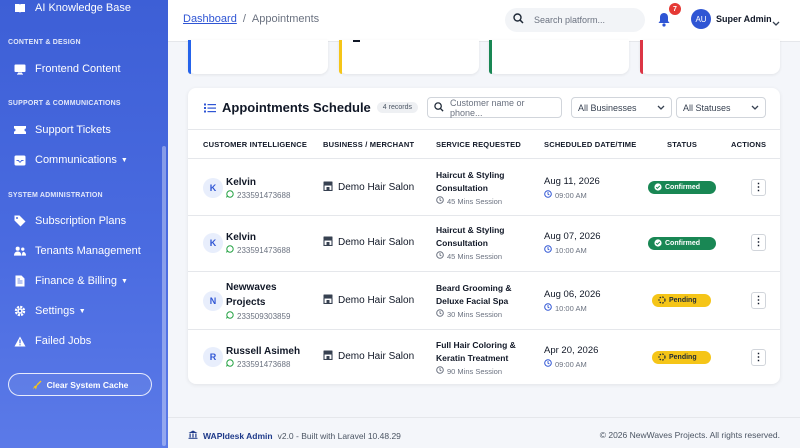 The height and width of the screenshot is (448, 800). I want to click on sidebar-section-system: SYSTEM ADMINISTRATION, so click(55, 195).